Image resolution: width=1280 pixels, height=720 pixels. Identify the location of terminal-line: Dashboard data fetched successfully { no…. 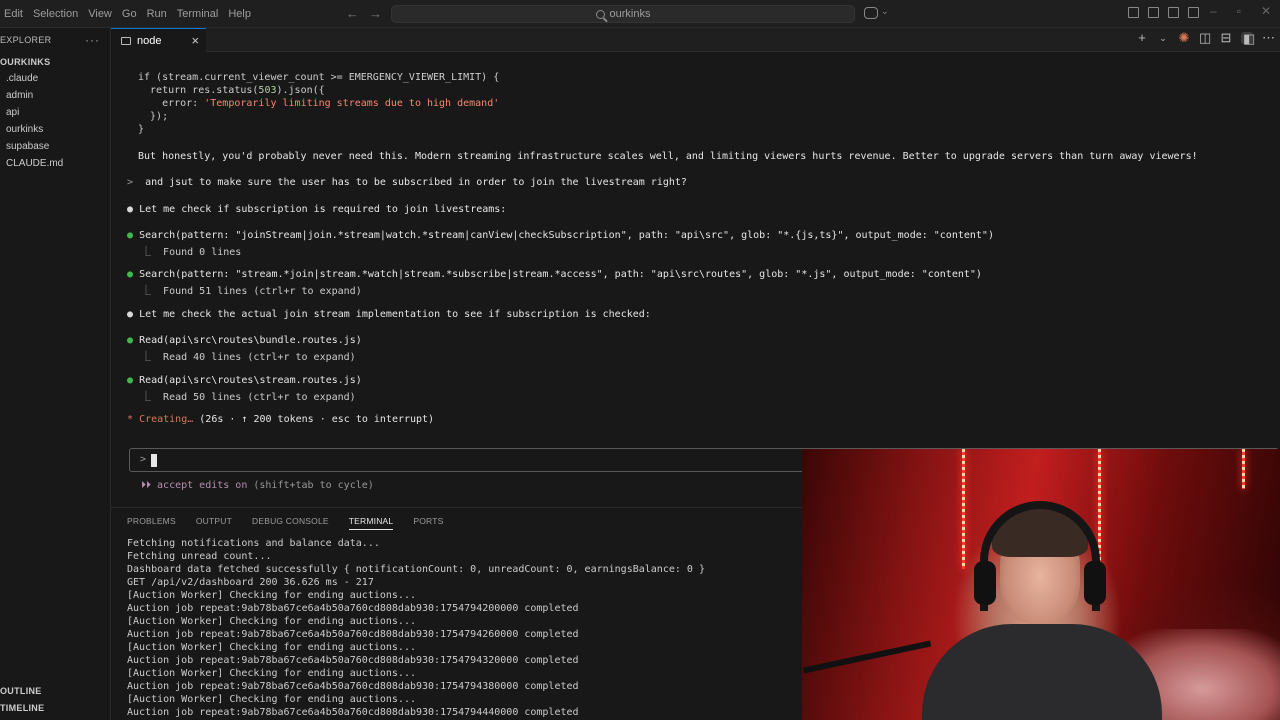
(416, 569).